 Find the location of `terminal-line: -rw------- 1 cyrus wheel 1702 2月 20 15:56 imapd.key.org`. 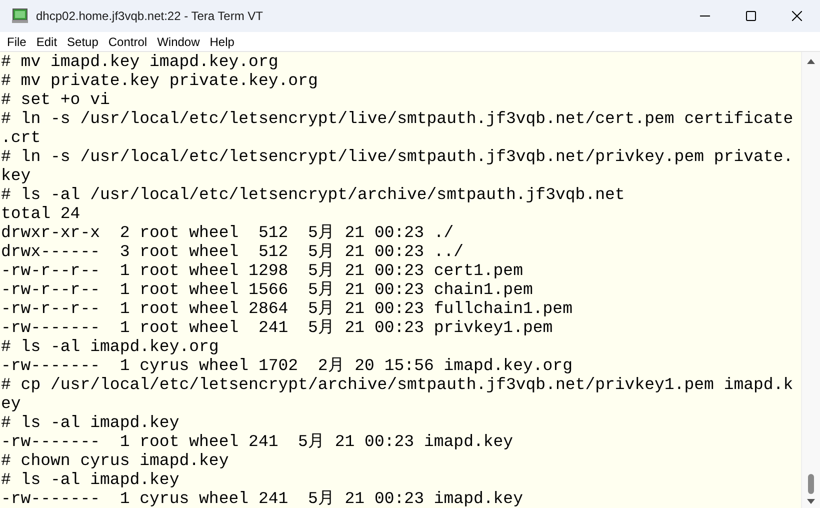

terminal-line: -rw------- 1 cyrus wheel 1702 2月 20 15:56 imapd.key.org is located at coordinates (287, 365).